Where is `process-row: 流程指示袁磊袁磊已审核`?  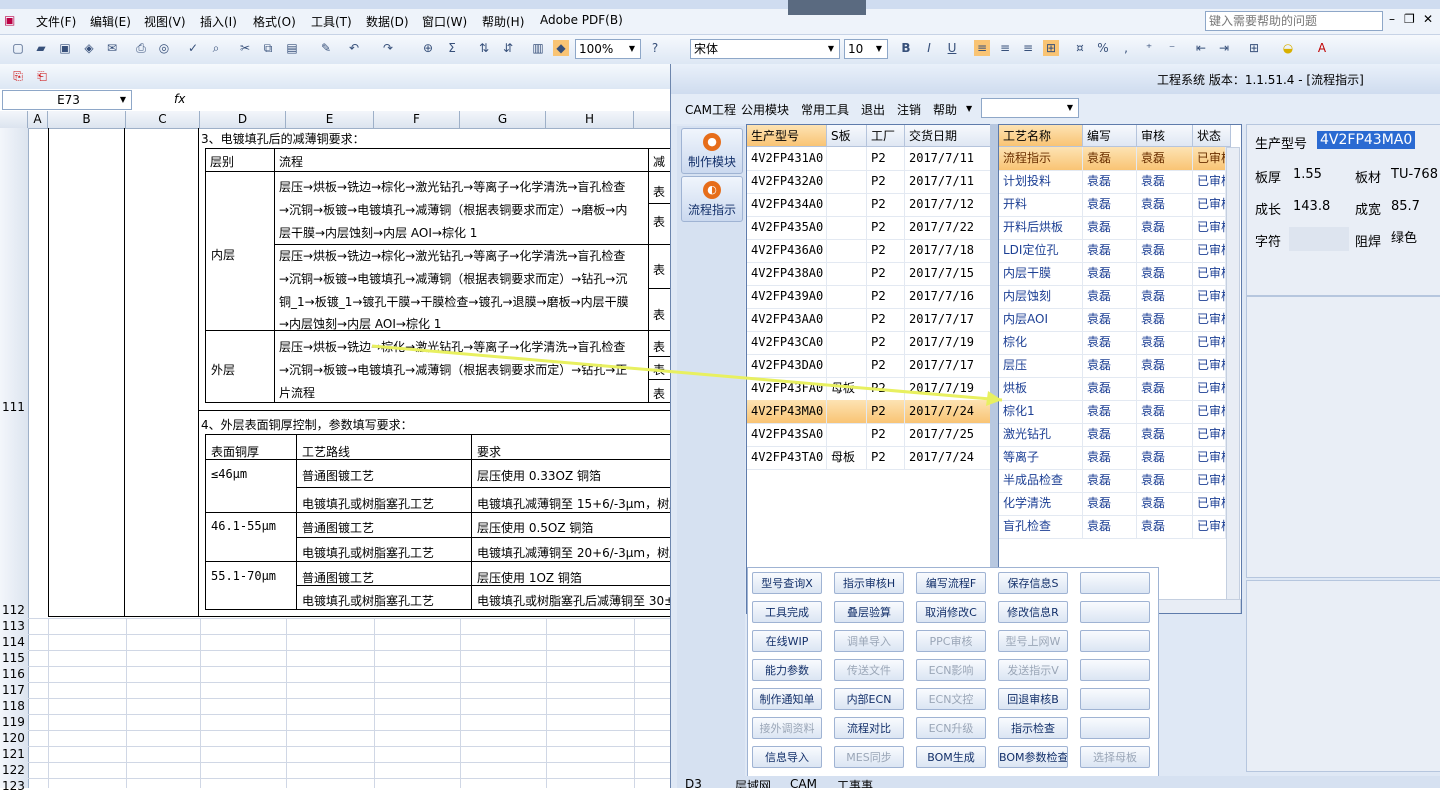 process-row: 流程指示袁磊袁磊已审核 is located at coordinates (1112, 159).